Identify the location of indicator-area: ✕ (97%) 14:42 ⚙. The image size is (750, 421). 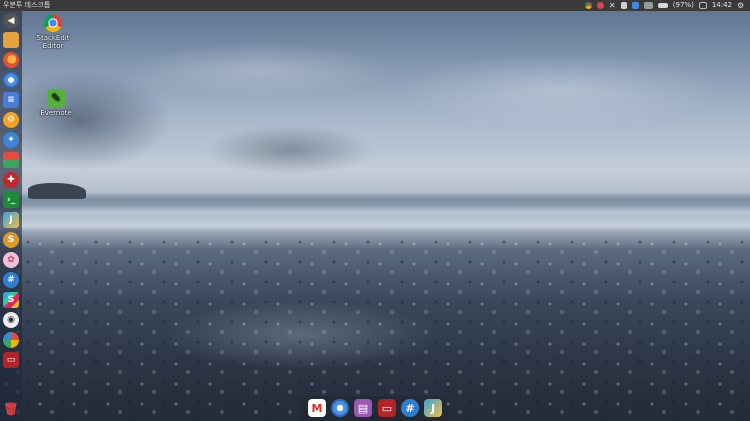
(664, 5).